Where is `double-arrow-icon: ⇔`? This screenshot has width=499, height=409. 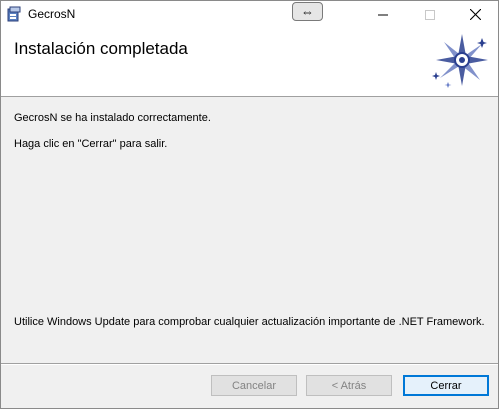 double-arrow-icon: ⇔ is located at coordinates (307, 11).